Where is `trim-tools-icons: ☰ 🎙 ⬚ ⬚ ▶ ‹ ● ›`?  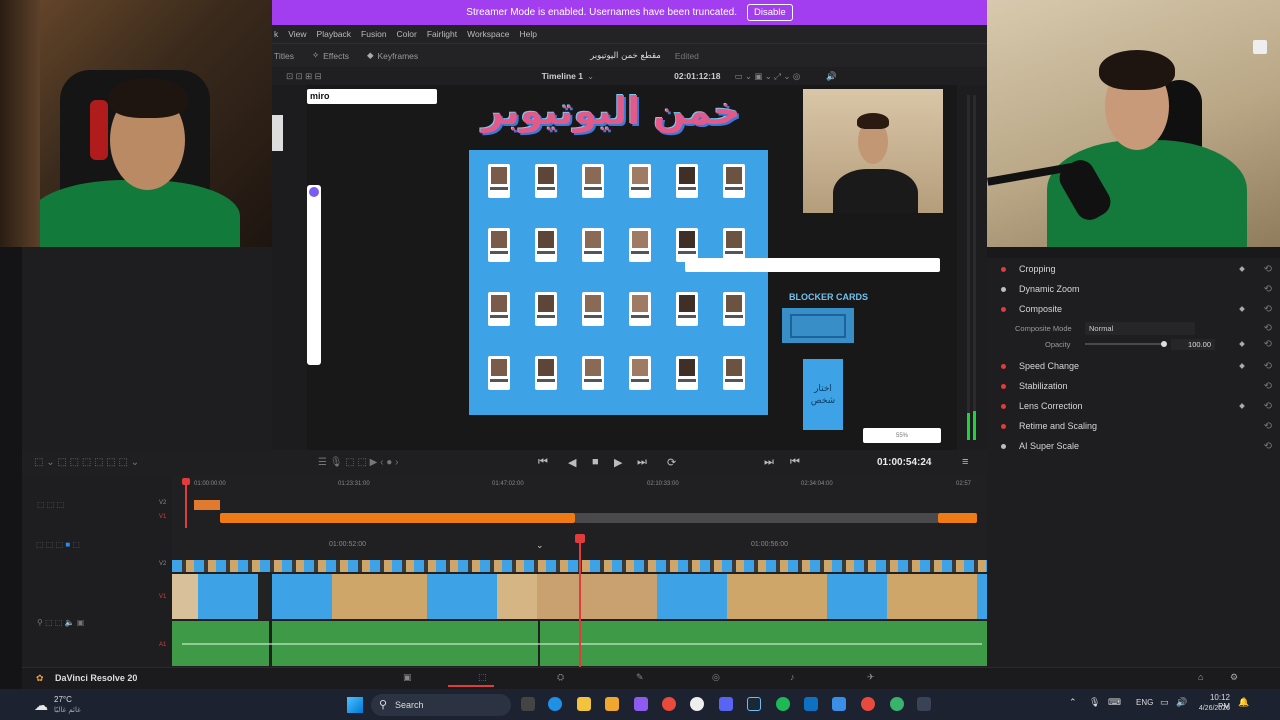 trim-tools-icons: ☰ 🎙 ⬚ ⬚ ▶ ‹ ● › is located at coordinates (358, 462).